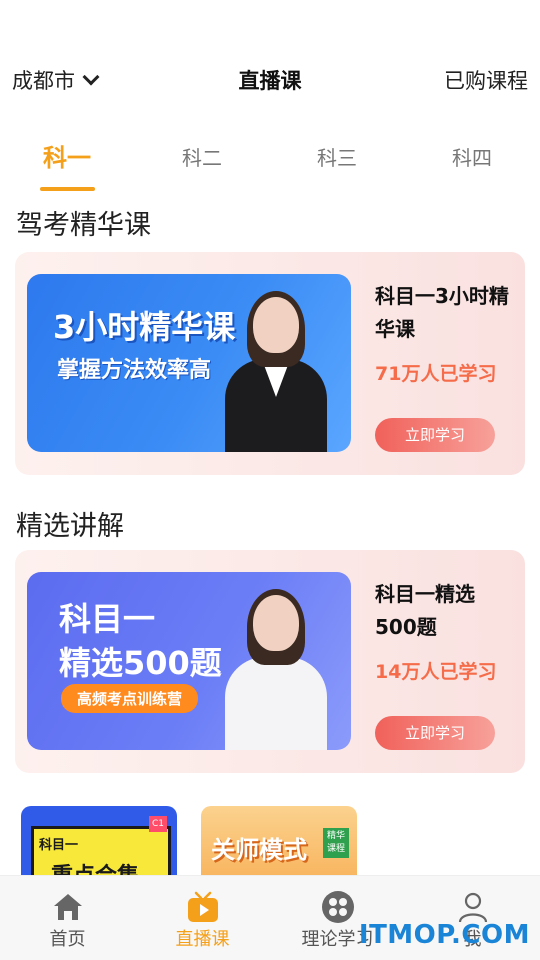 This screenshot has width=540, height=960. Describe the element at coordinates (442, 312) in the screenshot. I see `course-title: 科目一3小时精华课` at that location.